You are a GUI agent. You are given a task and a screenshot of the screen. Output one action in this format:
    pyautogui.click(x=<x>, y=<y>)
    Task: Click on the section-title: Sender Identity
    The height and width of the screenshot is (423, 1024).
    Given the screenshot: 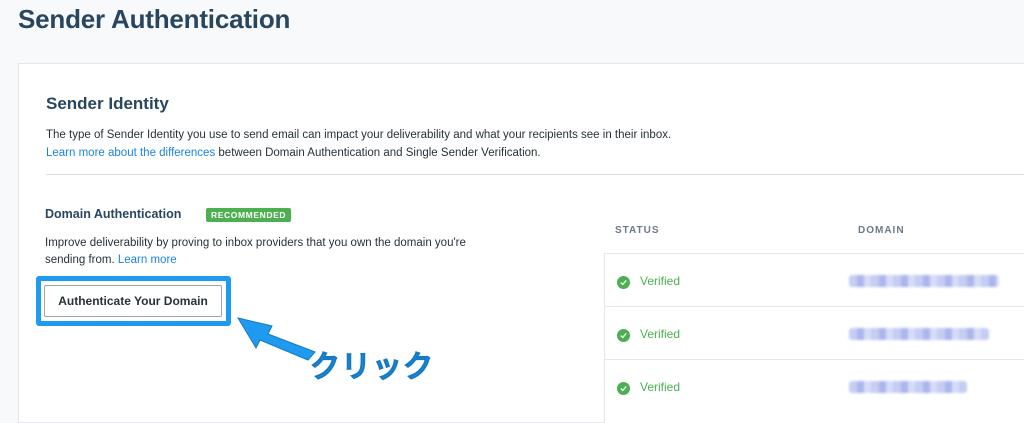 What is the action you would take?
    pyautogui.click(x=107, y=103)
    